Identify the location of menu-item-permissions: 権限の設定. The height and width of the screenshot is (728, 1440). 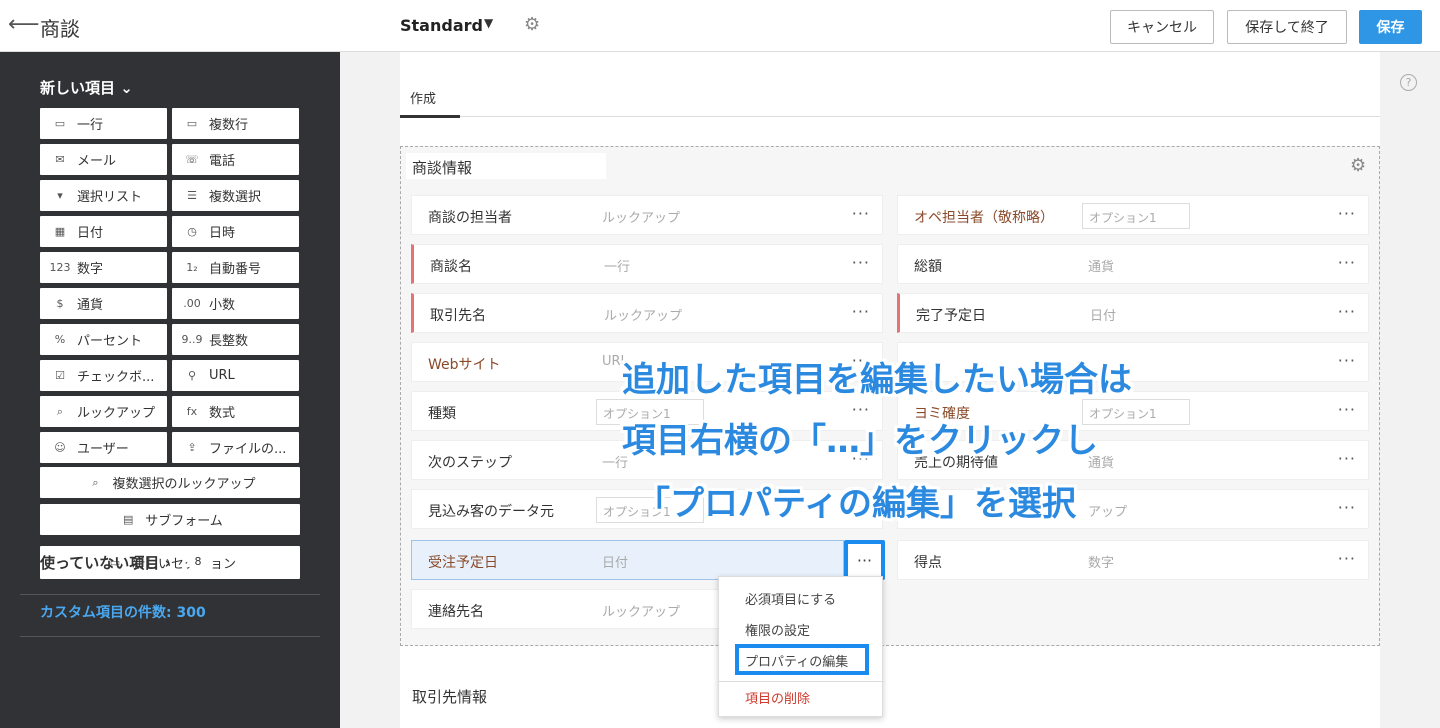
(777, 629).